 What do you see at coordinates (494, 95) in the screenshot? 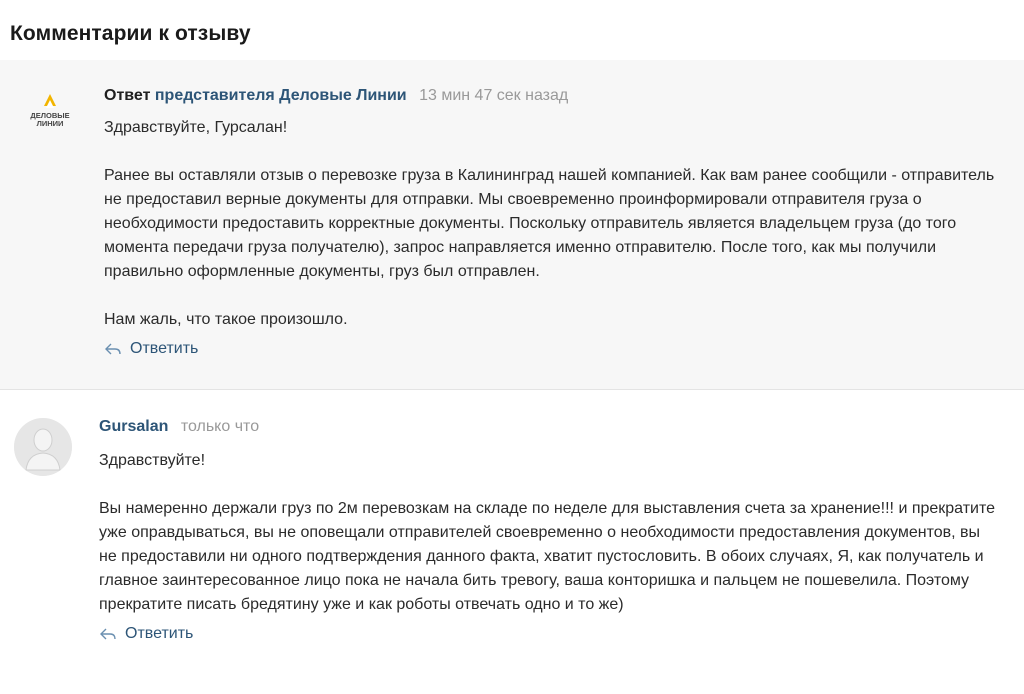
I see `timestamp: 13 мин 47 сек назад` at bounding box center [494, 95].